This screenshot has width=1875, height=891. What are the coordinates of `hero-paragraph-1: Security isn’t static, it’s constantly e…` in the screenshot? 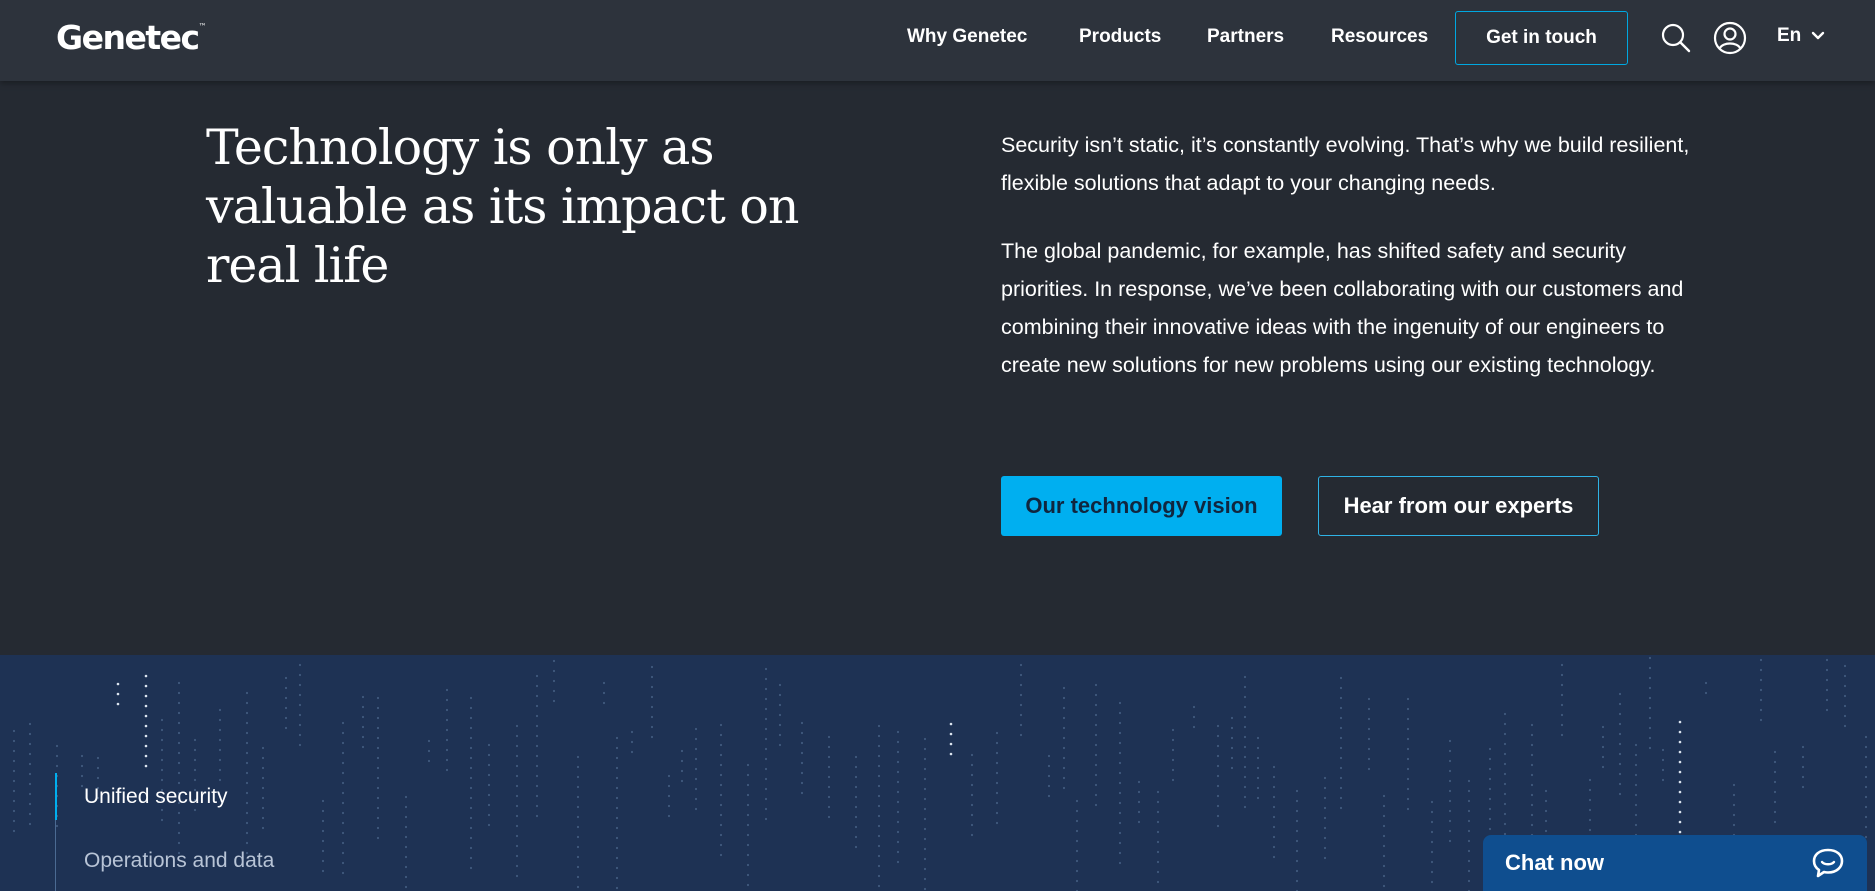 It's located at (1345, 164).